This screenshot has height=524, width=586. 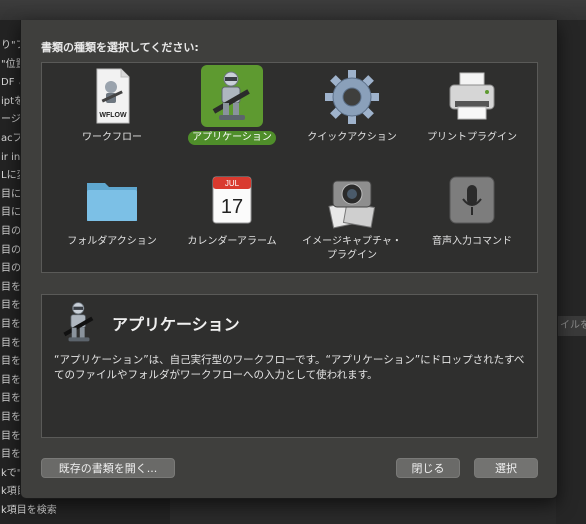 What do you see at coordinates (472, 96) in the screenshot?
I see `printer-icon` at bounding box center [472, 96].